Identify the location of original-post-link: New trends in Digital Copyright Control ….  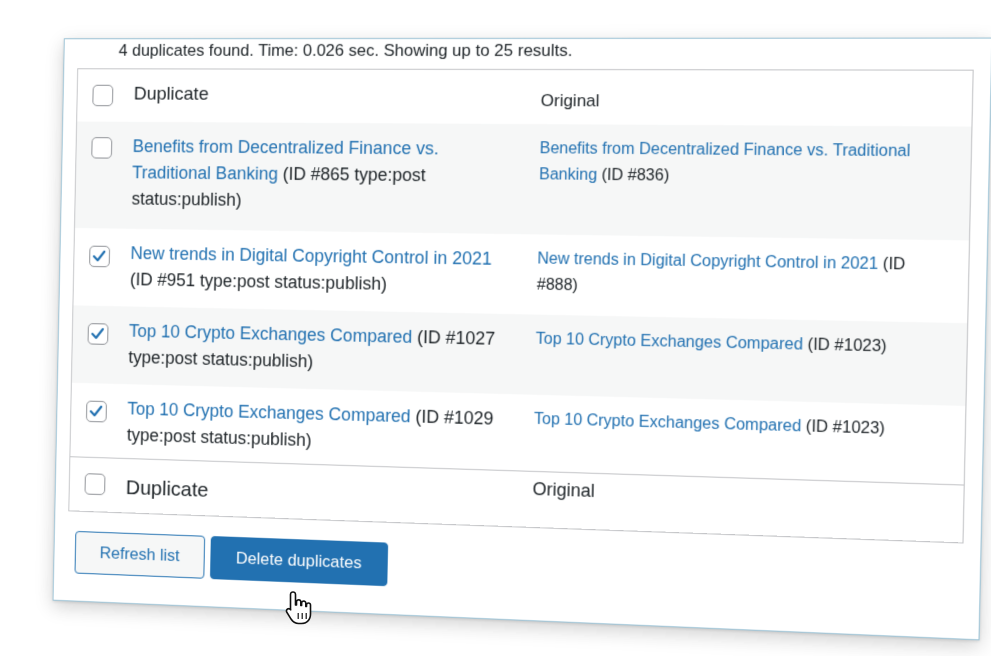
(707, 261).